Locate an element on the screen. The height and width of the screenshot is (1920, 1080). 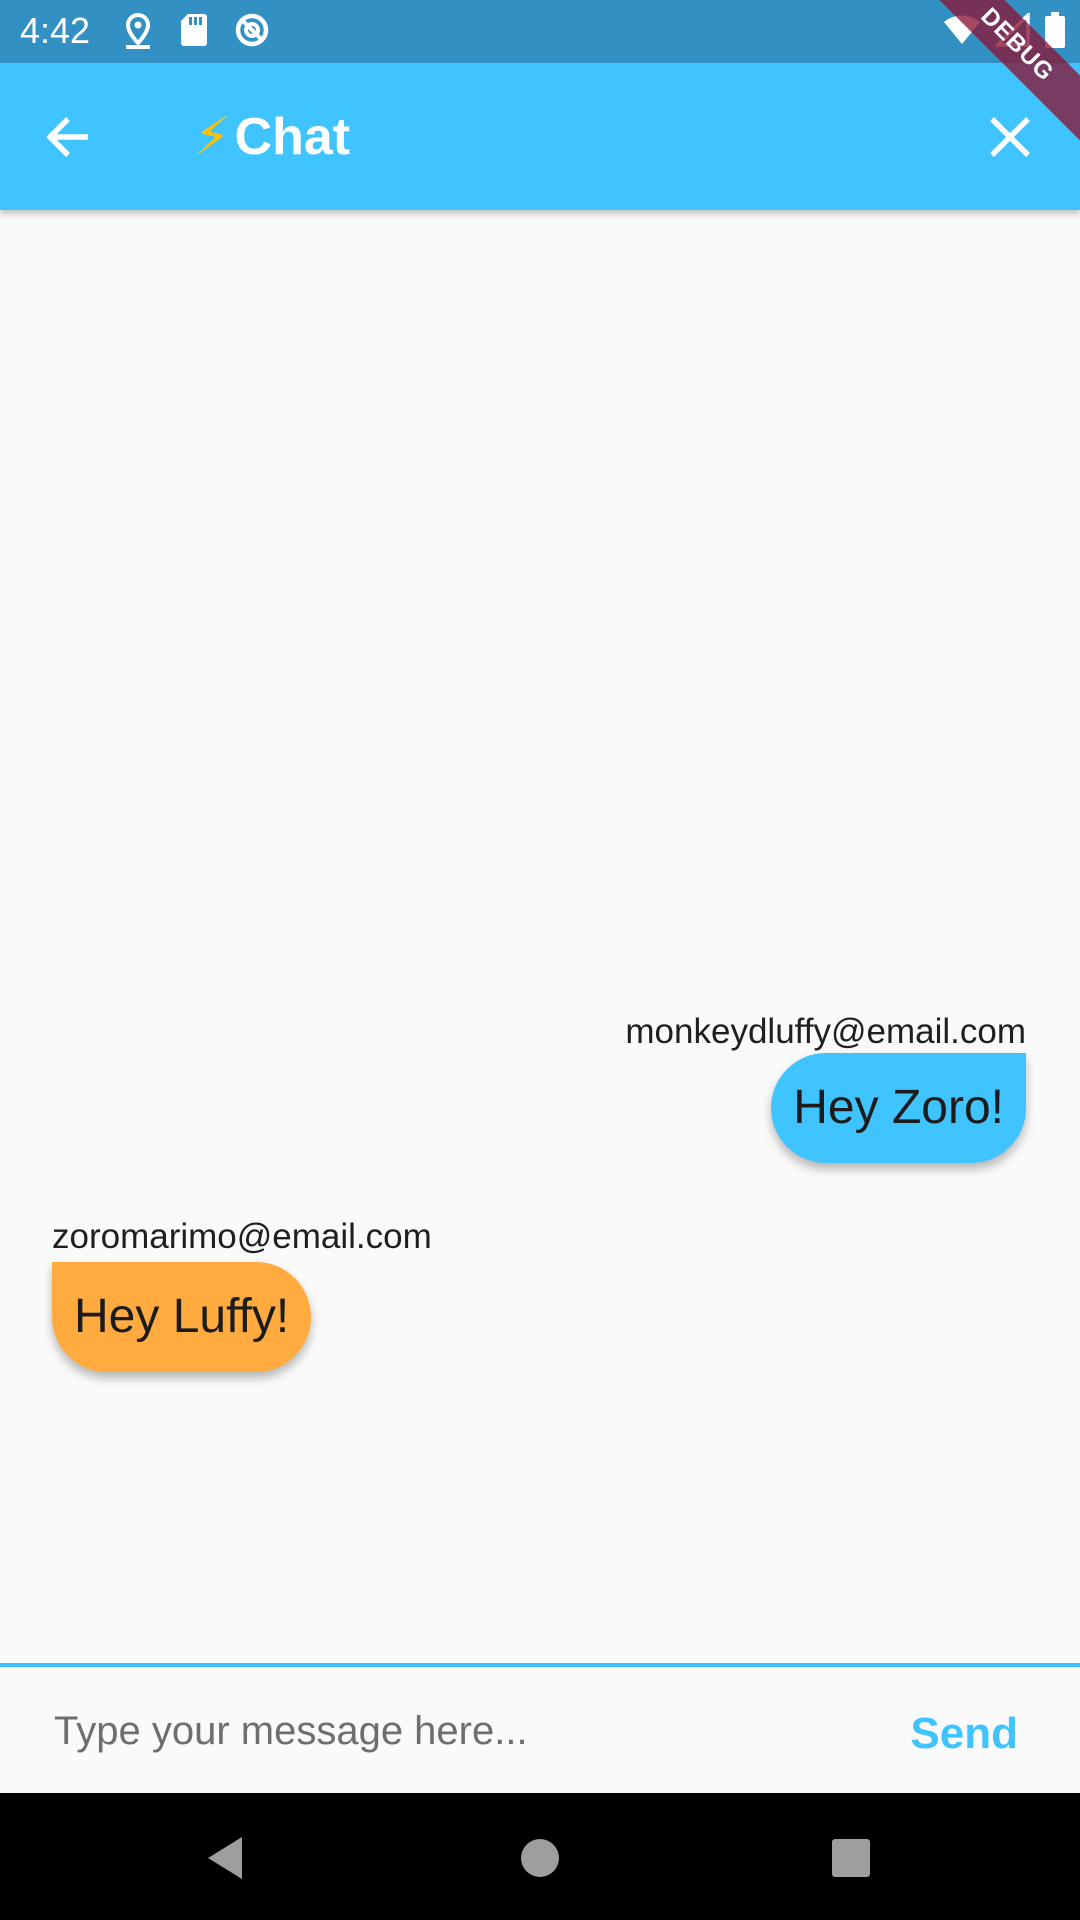
message-sender: monkeydluffy@email.com is located at coordinates (825, 1031).